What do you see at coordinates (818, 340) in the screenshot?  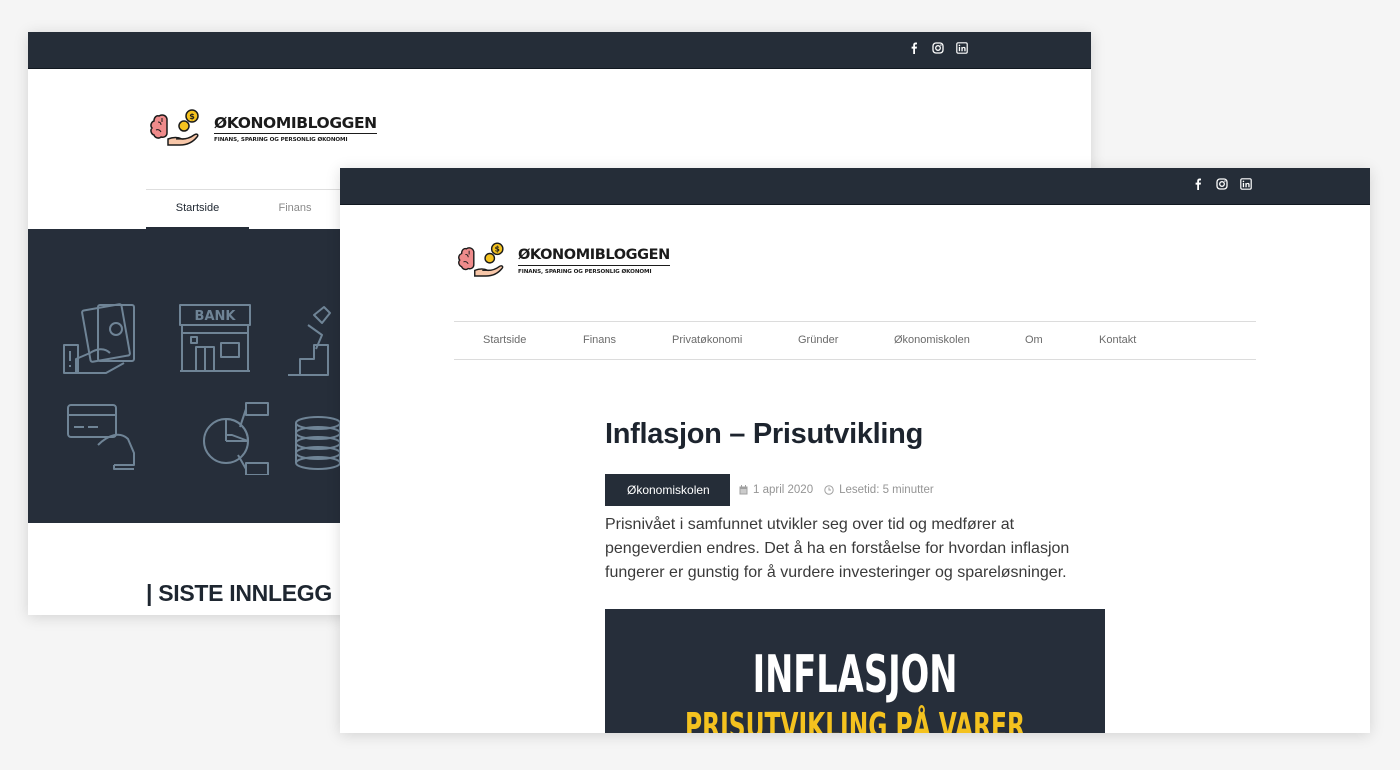 I see `nav-item-grunder: Gründer` at bounding box center [818, 340].